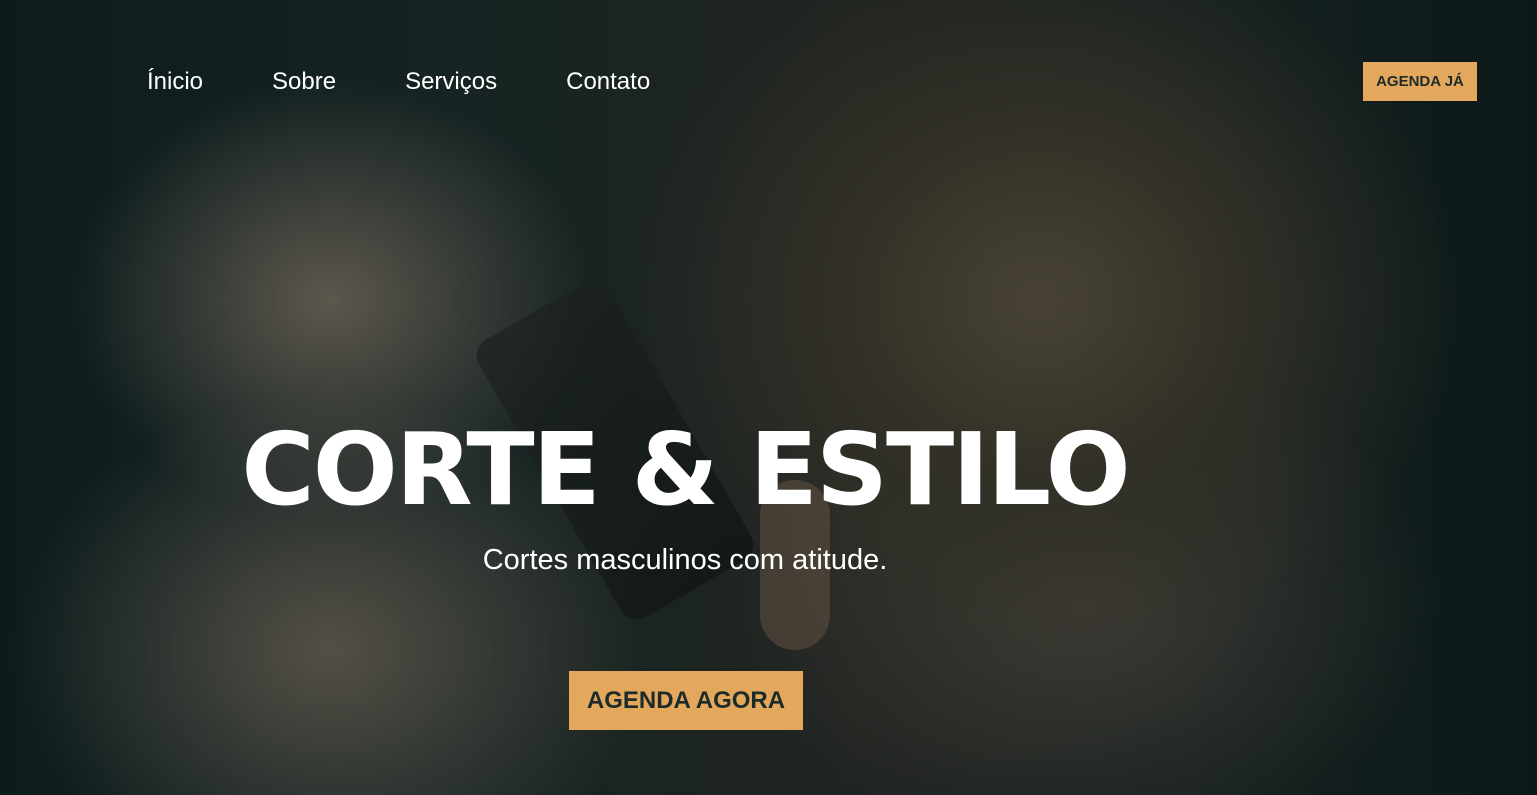 This screenshot has height=795, width=1537. I want to click on nav-item-servicos: Serviços, so click(451, 82).